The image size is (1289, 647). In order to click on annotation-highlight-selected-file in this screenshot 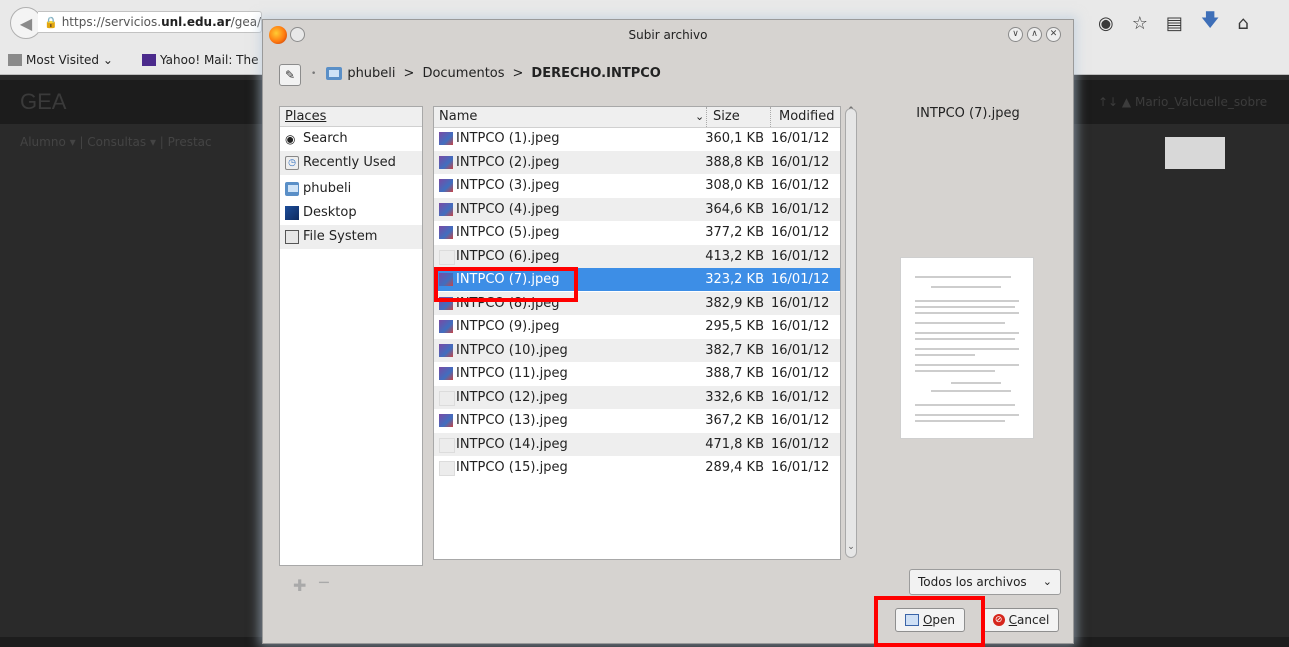, I will do `click(506, 284)`.